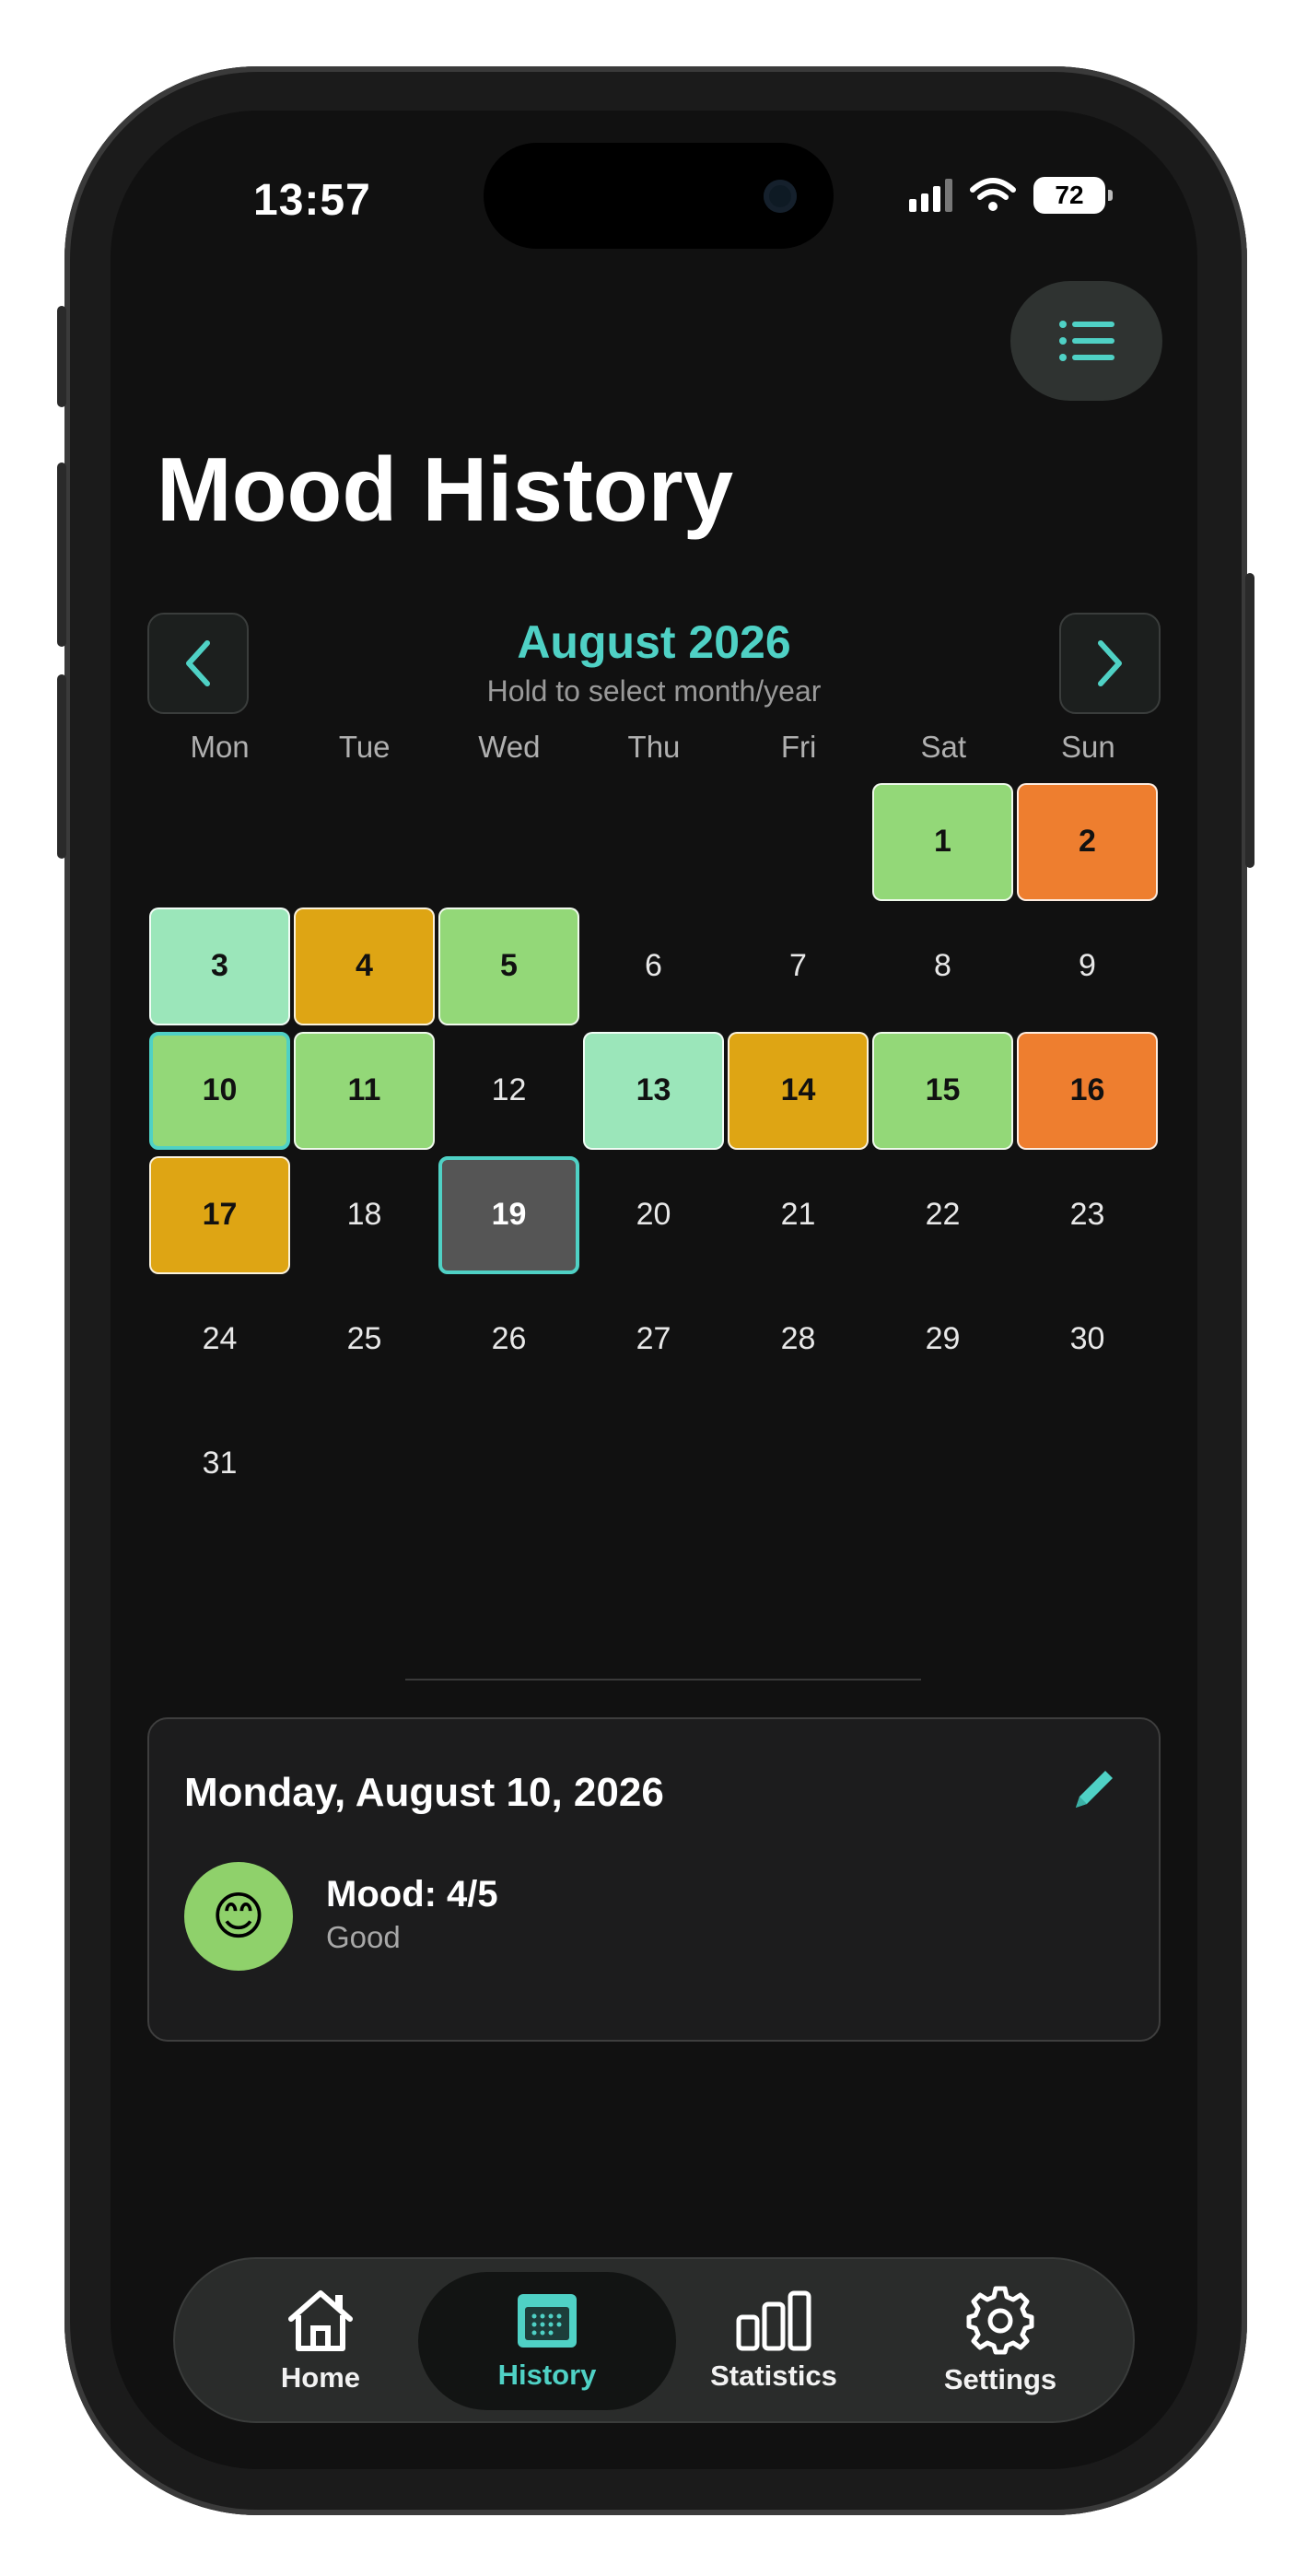 The width and height of the screenshot is (1307, 2576). I want to click on calendar-cell: 14, so click(798, 1090).